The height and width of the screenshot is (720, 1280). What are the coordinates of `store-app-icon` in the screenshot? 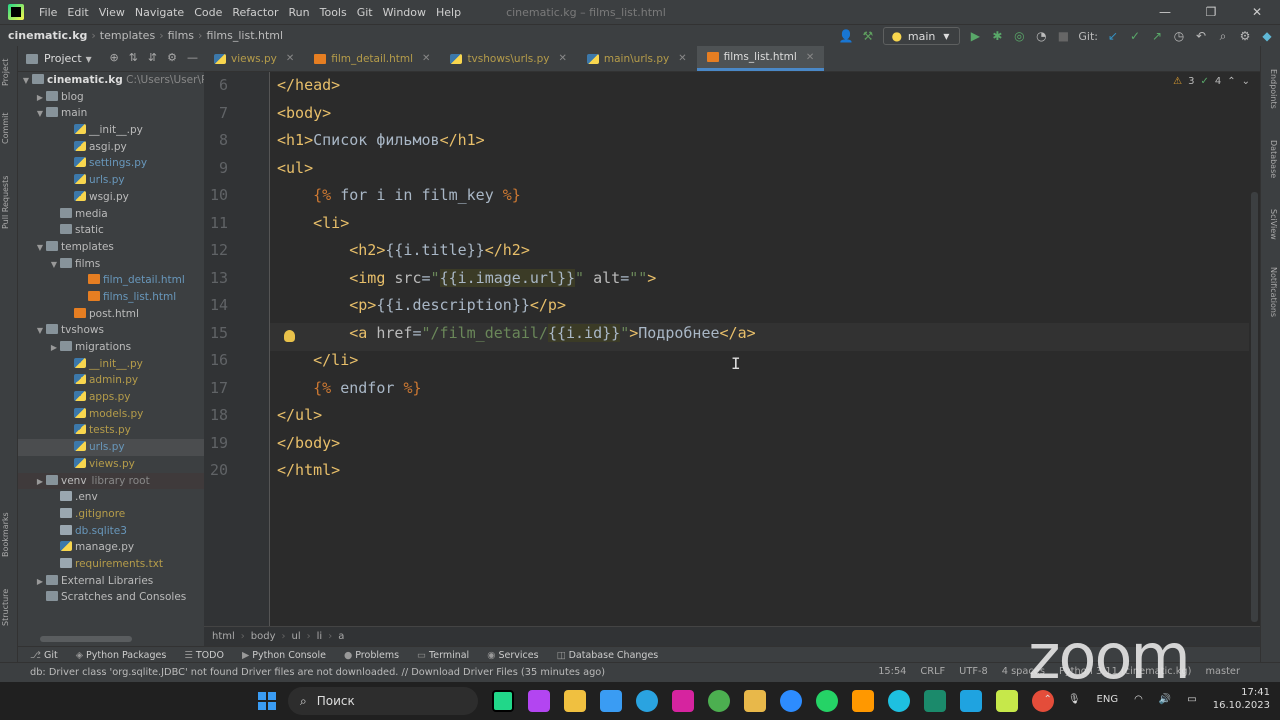 It's located at (611, 701).